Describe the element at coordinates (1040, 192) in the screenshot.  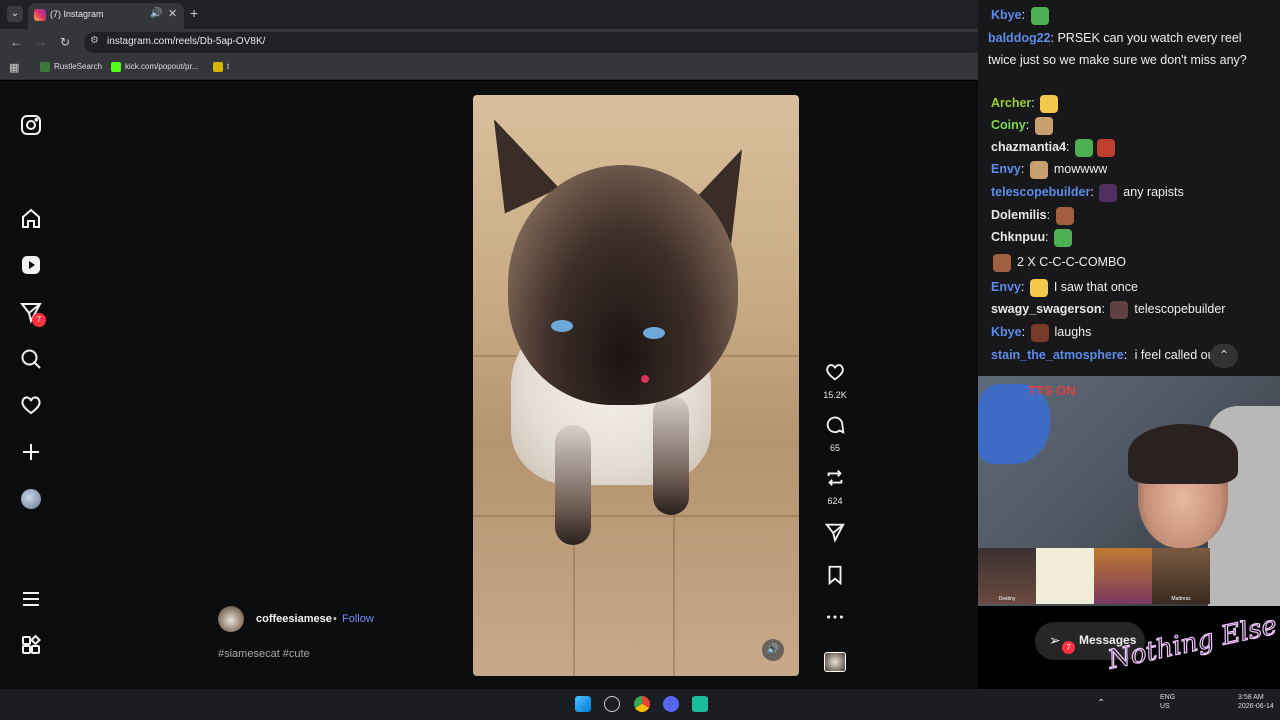
I see `chat-username: telescopebuilder` at that location.